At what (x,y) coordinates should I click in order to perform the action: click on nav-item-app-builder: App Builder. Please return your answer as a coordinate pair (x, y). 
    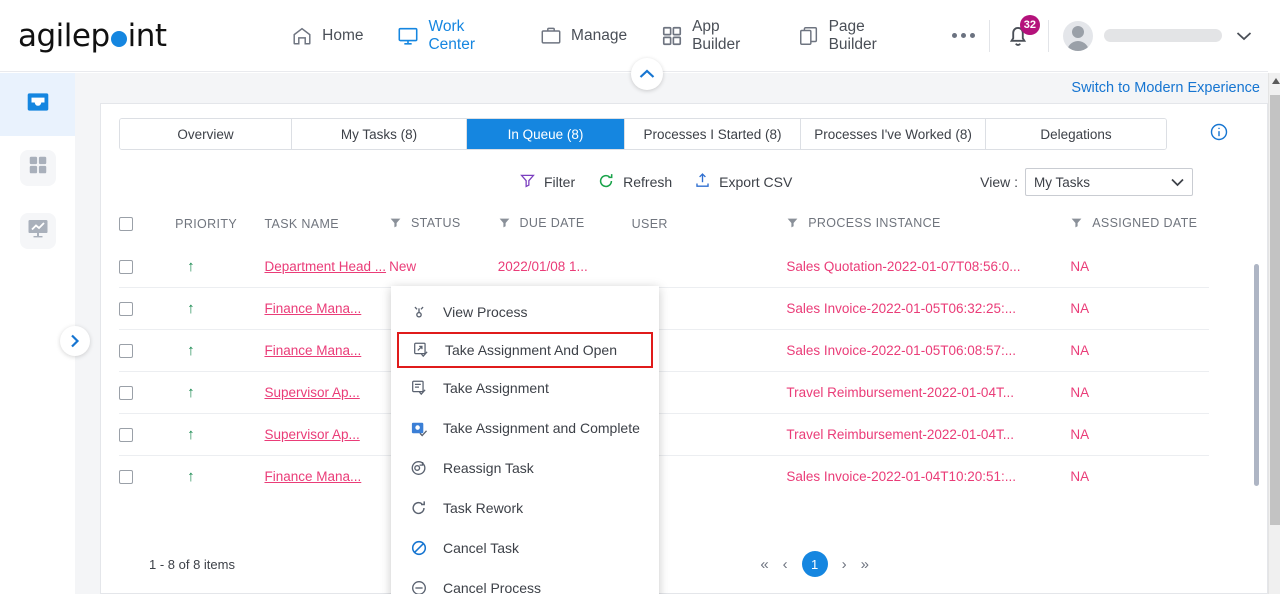
    Looking at the image, I should click on (712, 36).